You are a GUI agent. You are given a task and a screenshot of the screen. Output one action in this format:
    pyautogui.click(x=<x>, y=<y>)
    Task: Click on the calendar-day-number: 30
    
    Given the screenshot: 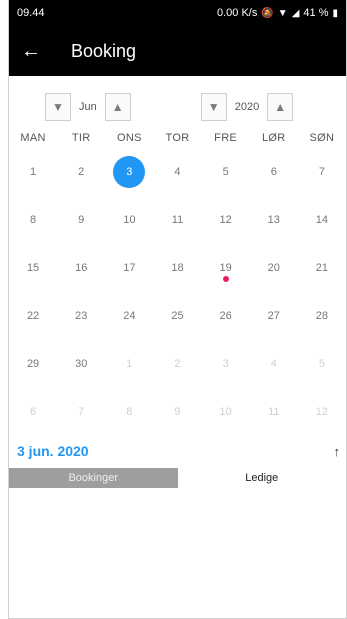 What is the action you would take?
    pyautogui.click(x=81, y=364)
    